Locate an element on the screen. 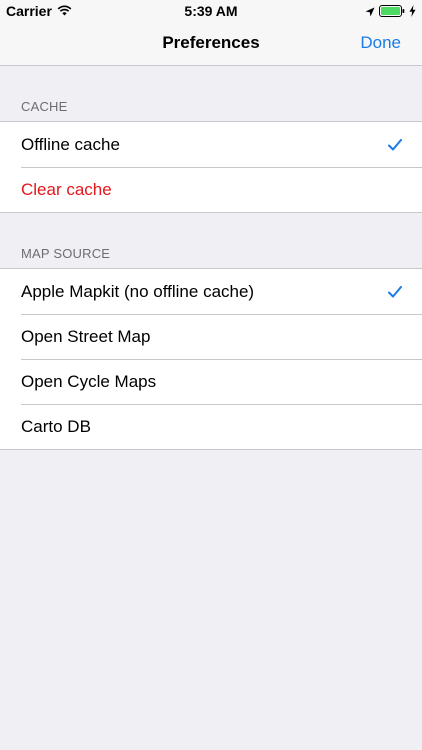  map-source-row-open-cycle-maps: Open Cycle Maps is located at coordinates (211, 381).